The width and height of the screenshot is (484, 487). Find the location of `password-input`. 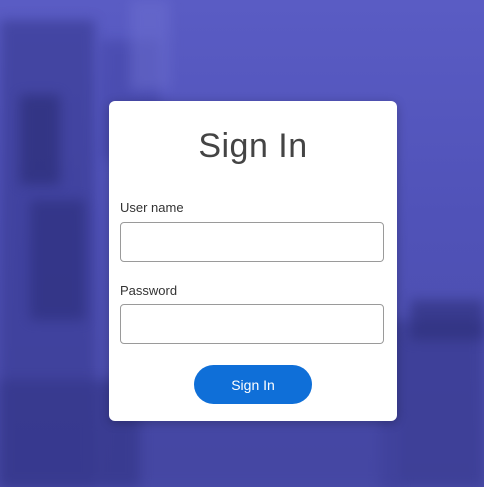

password-input is located at coordinates (252, 324).